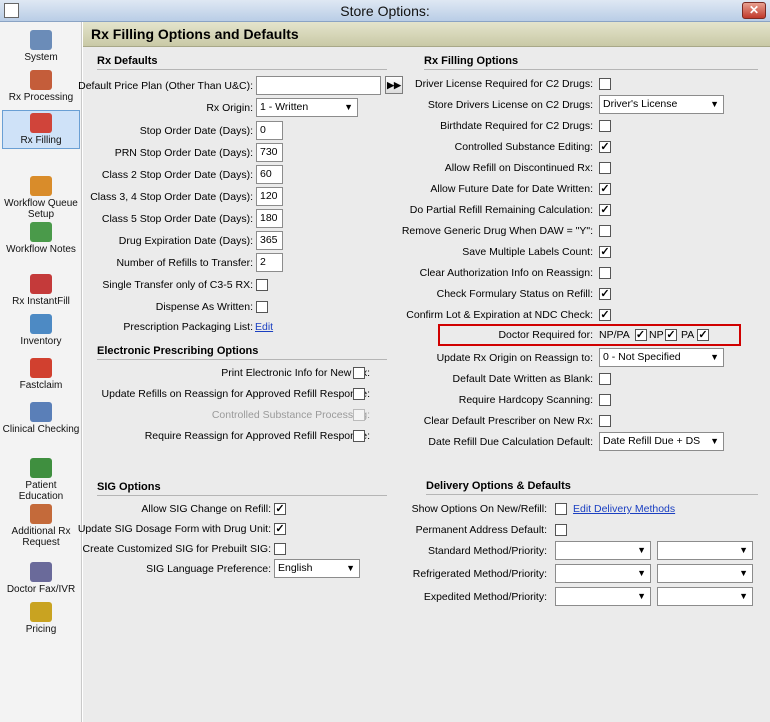  Describe the element at coordinates (359, 415) in the screenshot. I see `erx-checkbox-controlled-substance-processing` at that location.